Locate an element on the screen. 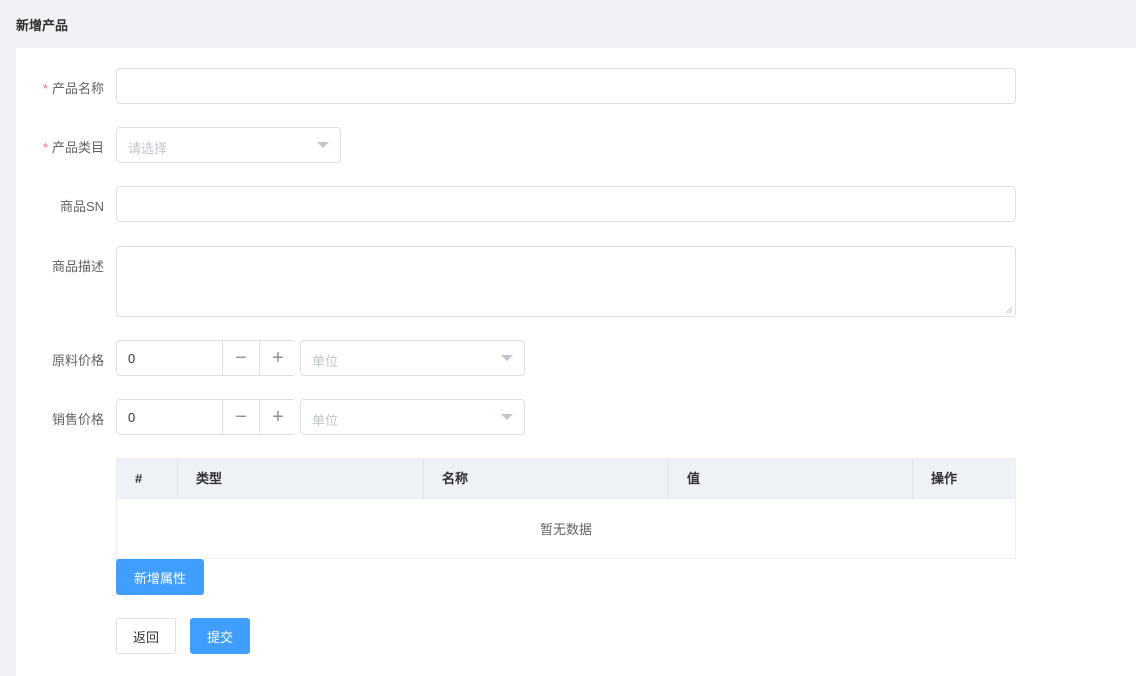 The width and height of the screenshot is (1136, 676). form-row-raw-price: 原料价格 0 − + 单位 is located at coordinates (576, 358).